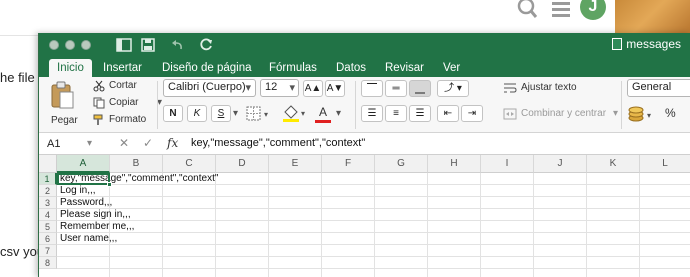 This screenshot has width=690, height=277. Describe the element at coordinates (335, 88) in the screenshot. I see `shrink-font-button: A▼` at that location.